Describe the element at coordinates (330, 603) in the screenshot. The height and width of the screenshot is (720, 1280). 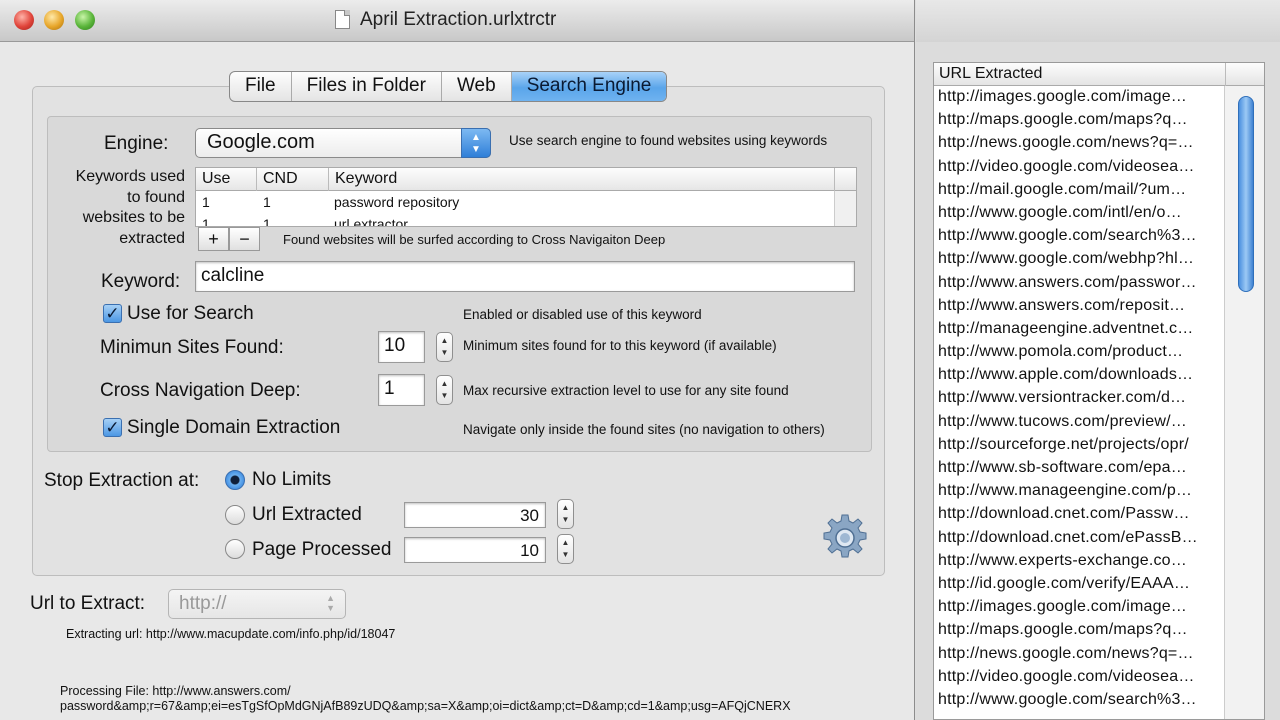
I see `combo-arrows-icon: ▲ ▼` at that location.